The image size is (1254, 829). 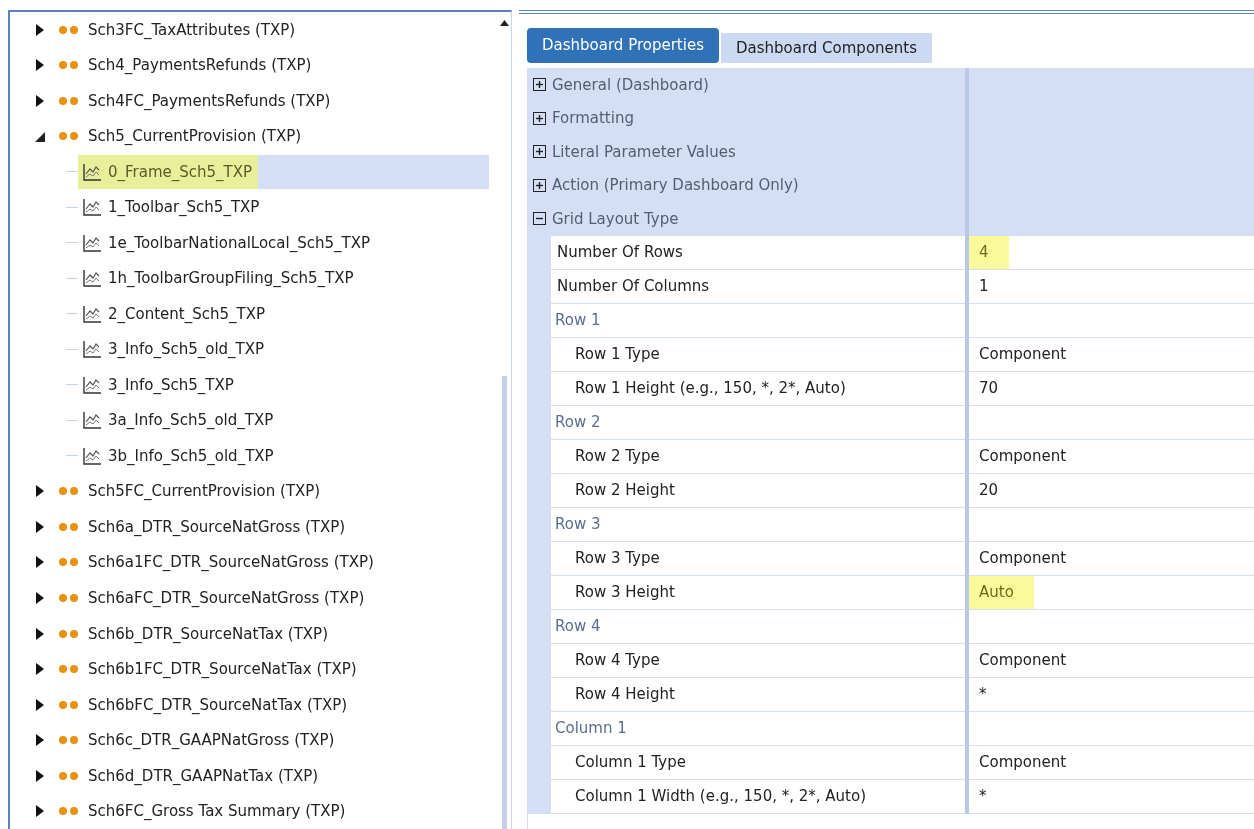 I want to click on property-name: Row 3 Type, so click(x=617, y=558).